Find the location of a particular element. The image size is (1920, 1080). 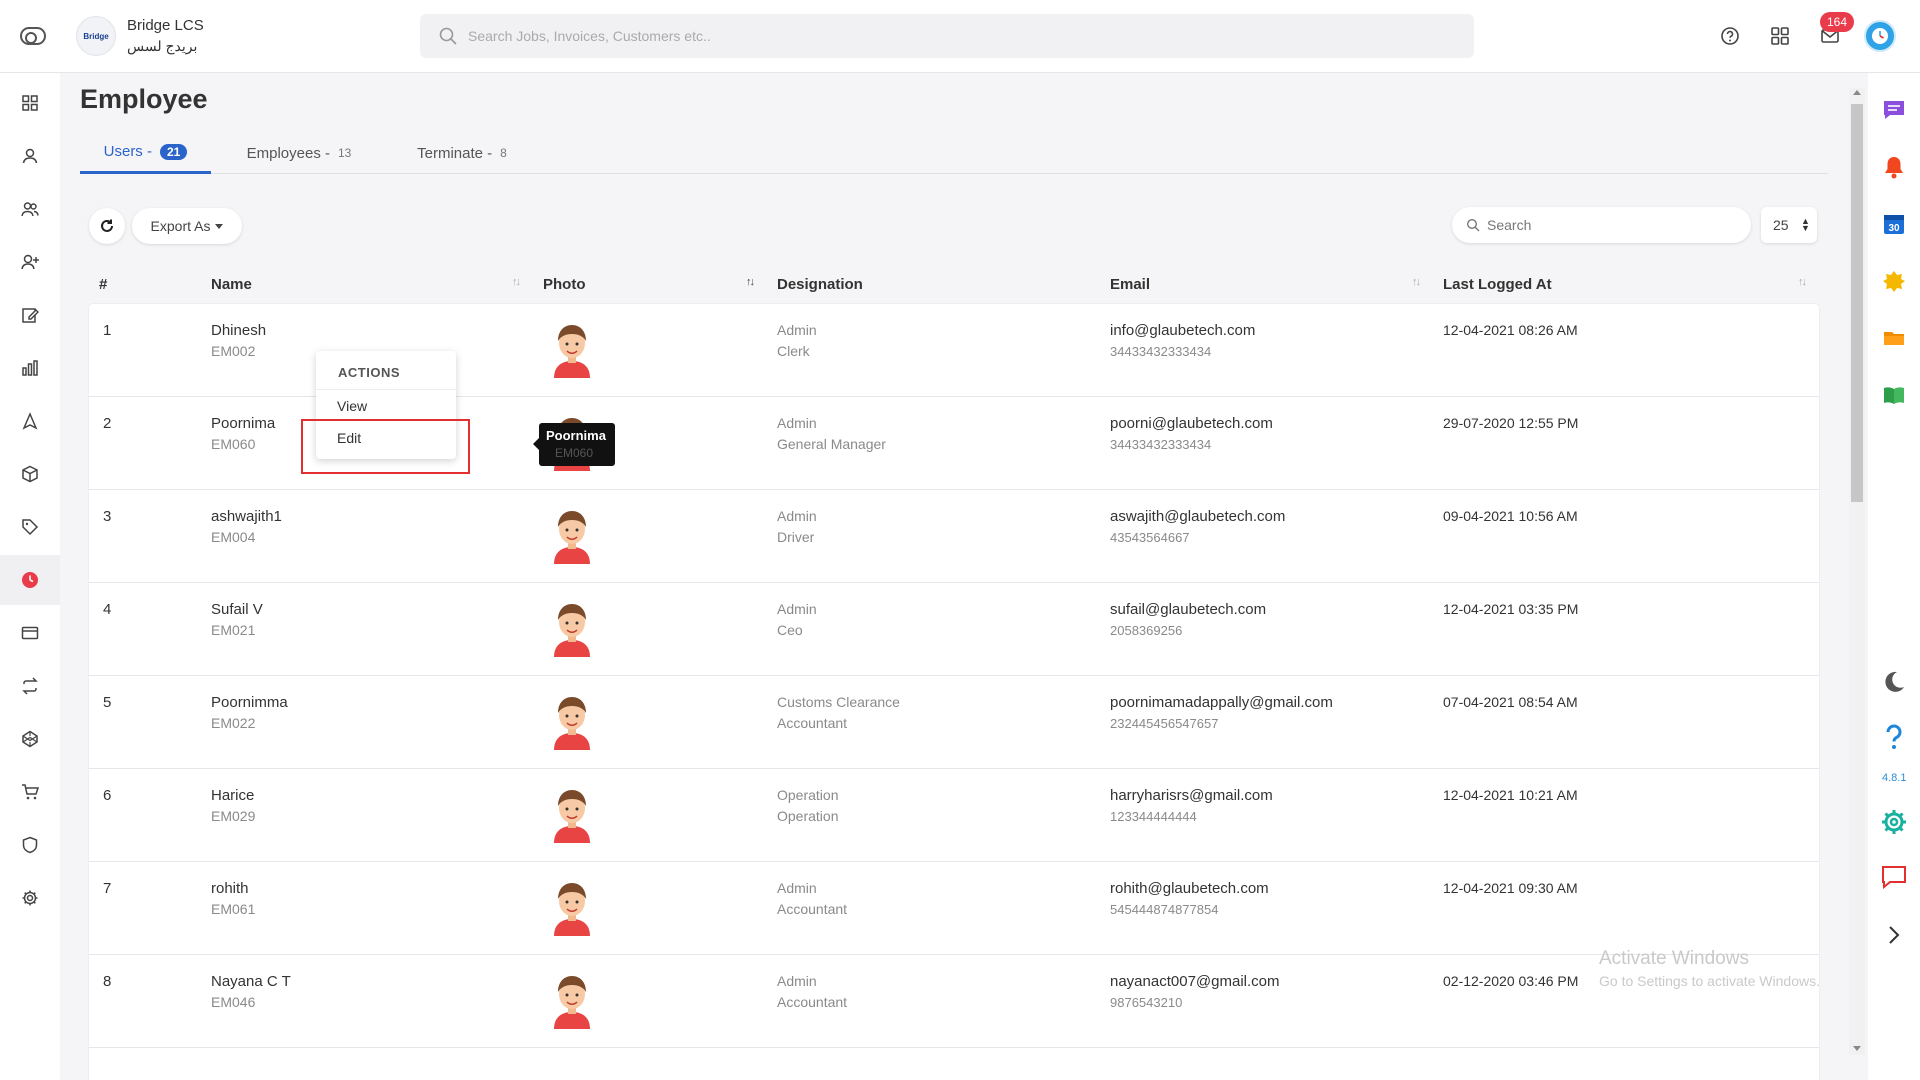

global-search is located at coordinates (947, 36).